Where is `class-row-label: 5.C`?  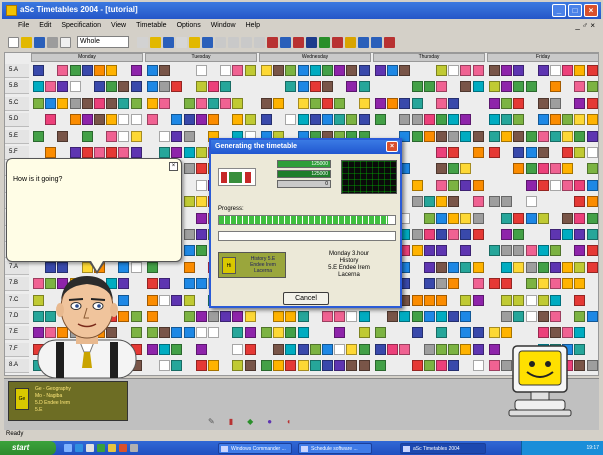 class-row-label: 5.C is located at coordinates (17, 103).